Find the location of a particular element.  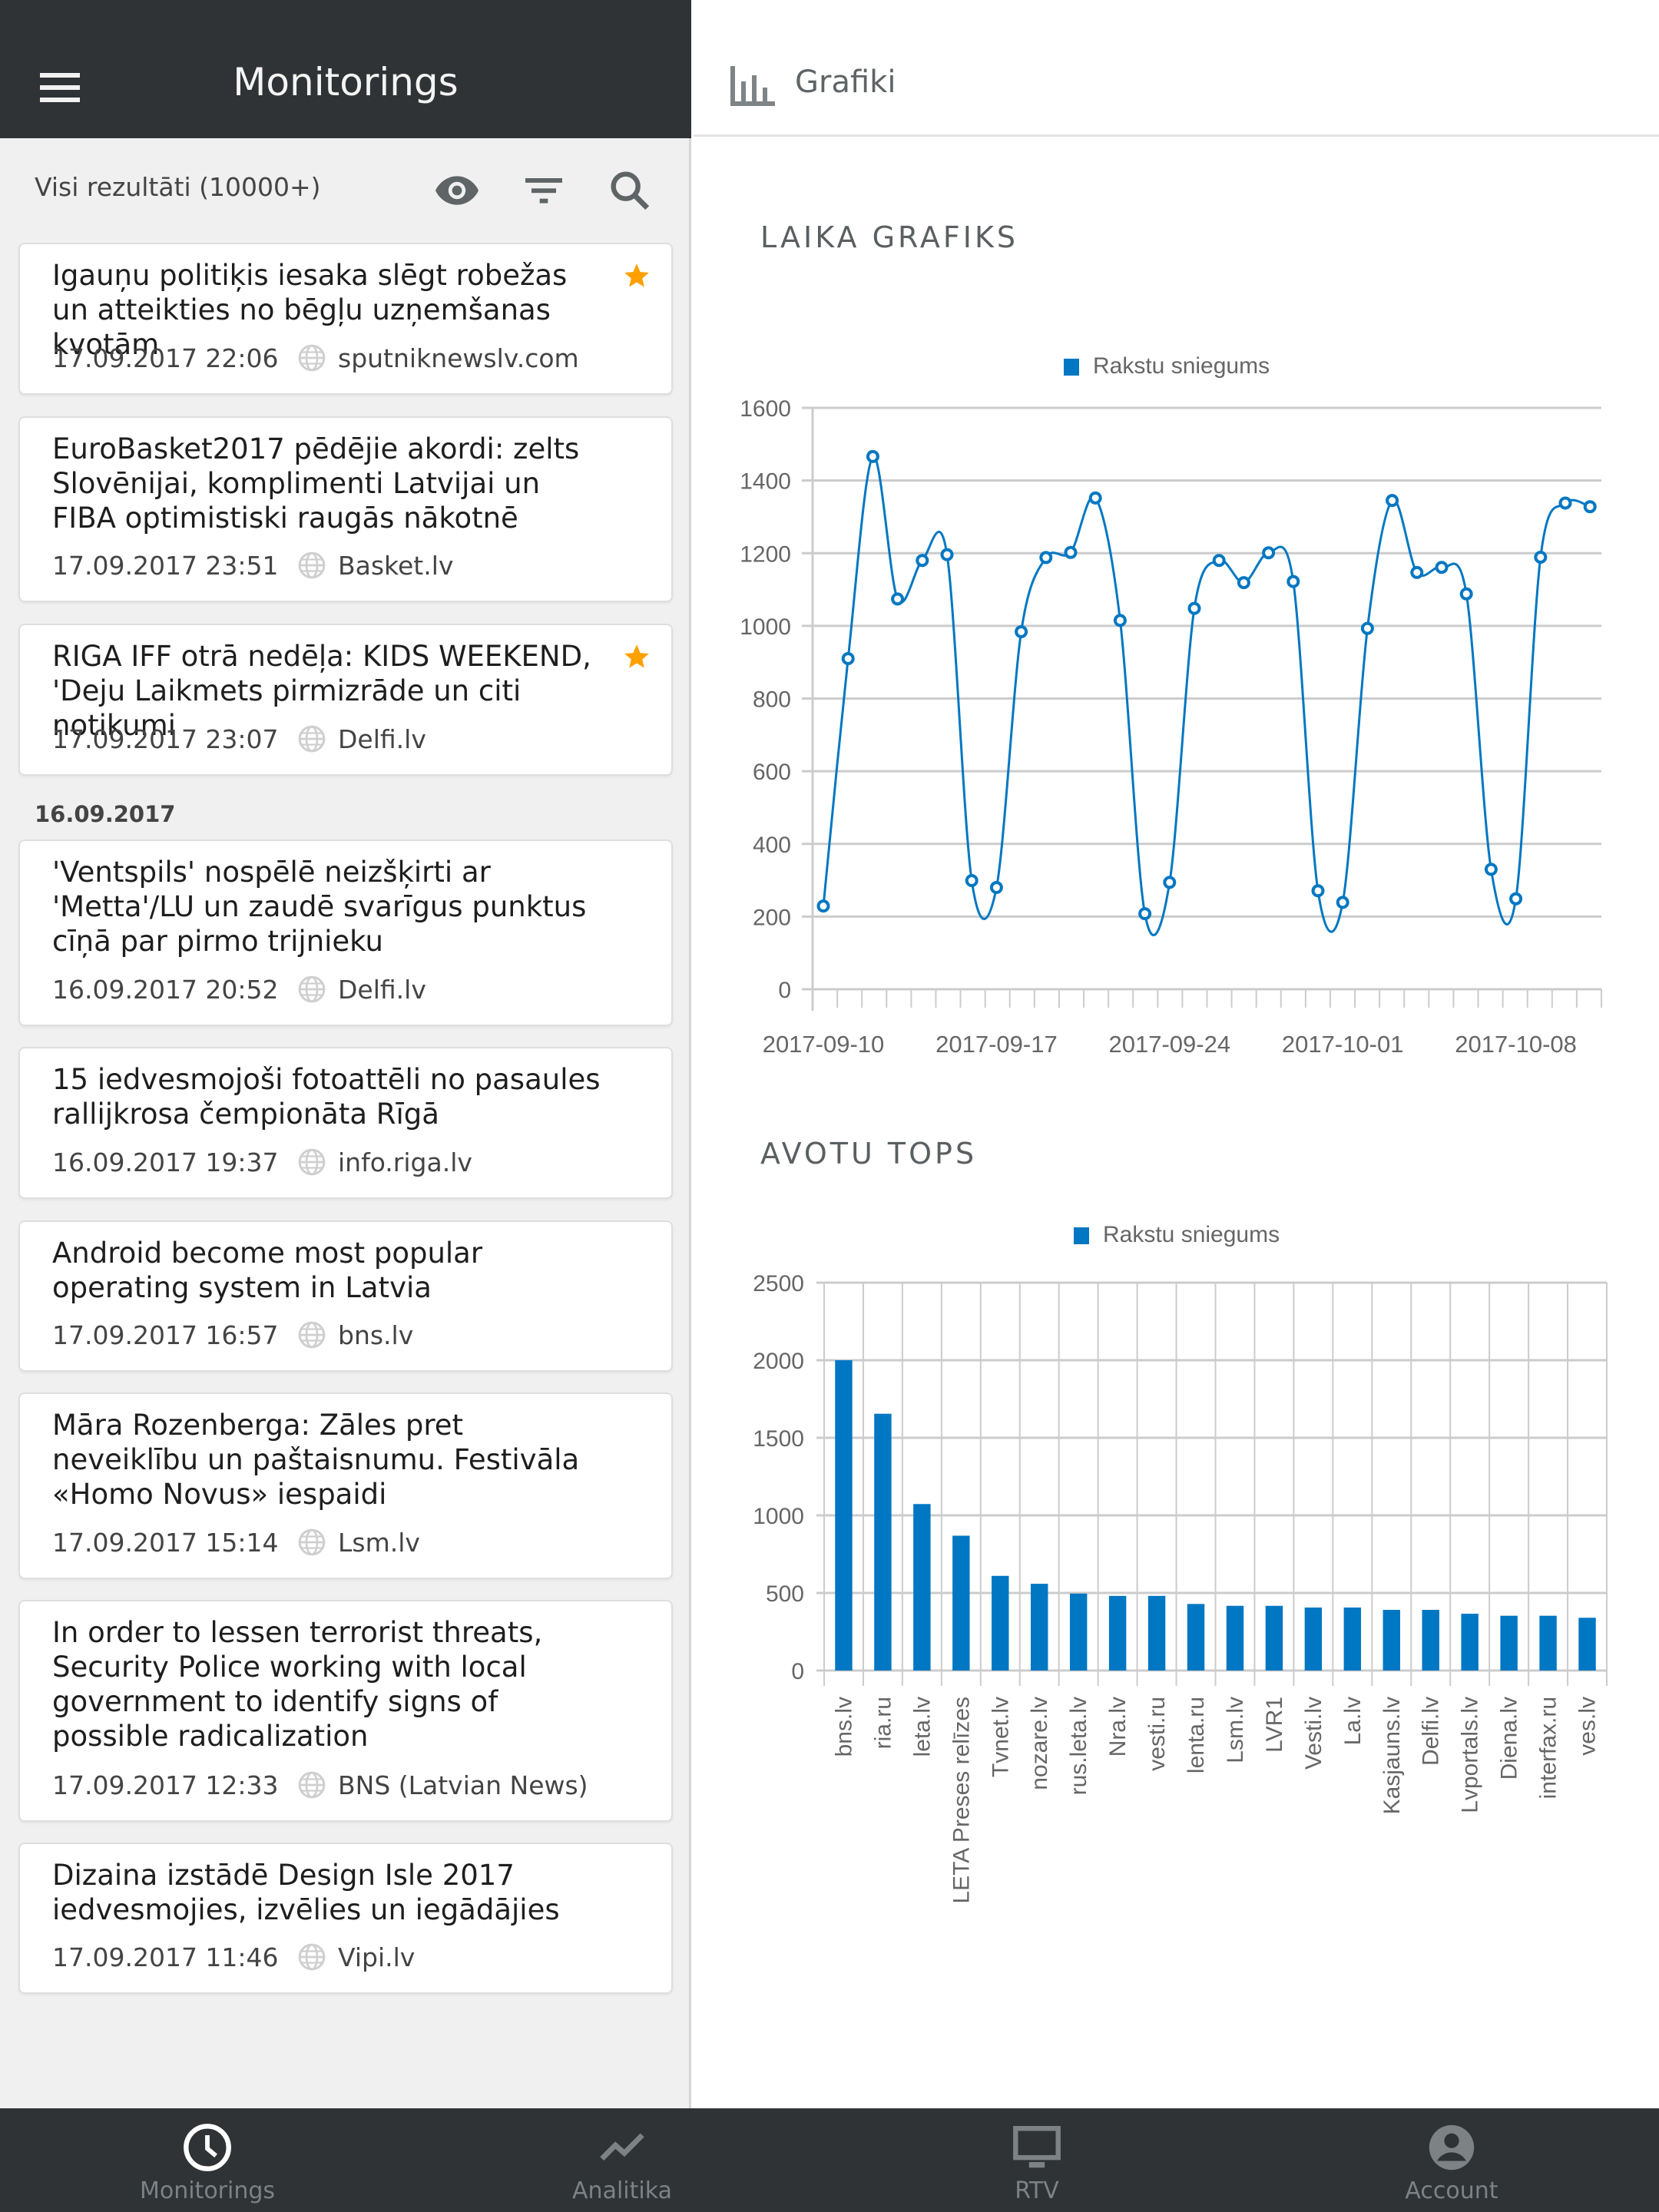

y-tick-label: 0 is located at coordinates (798, 1671).